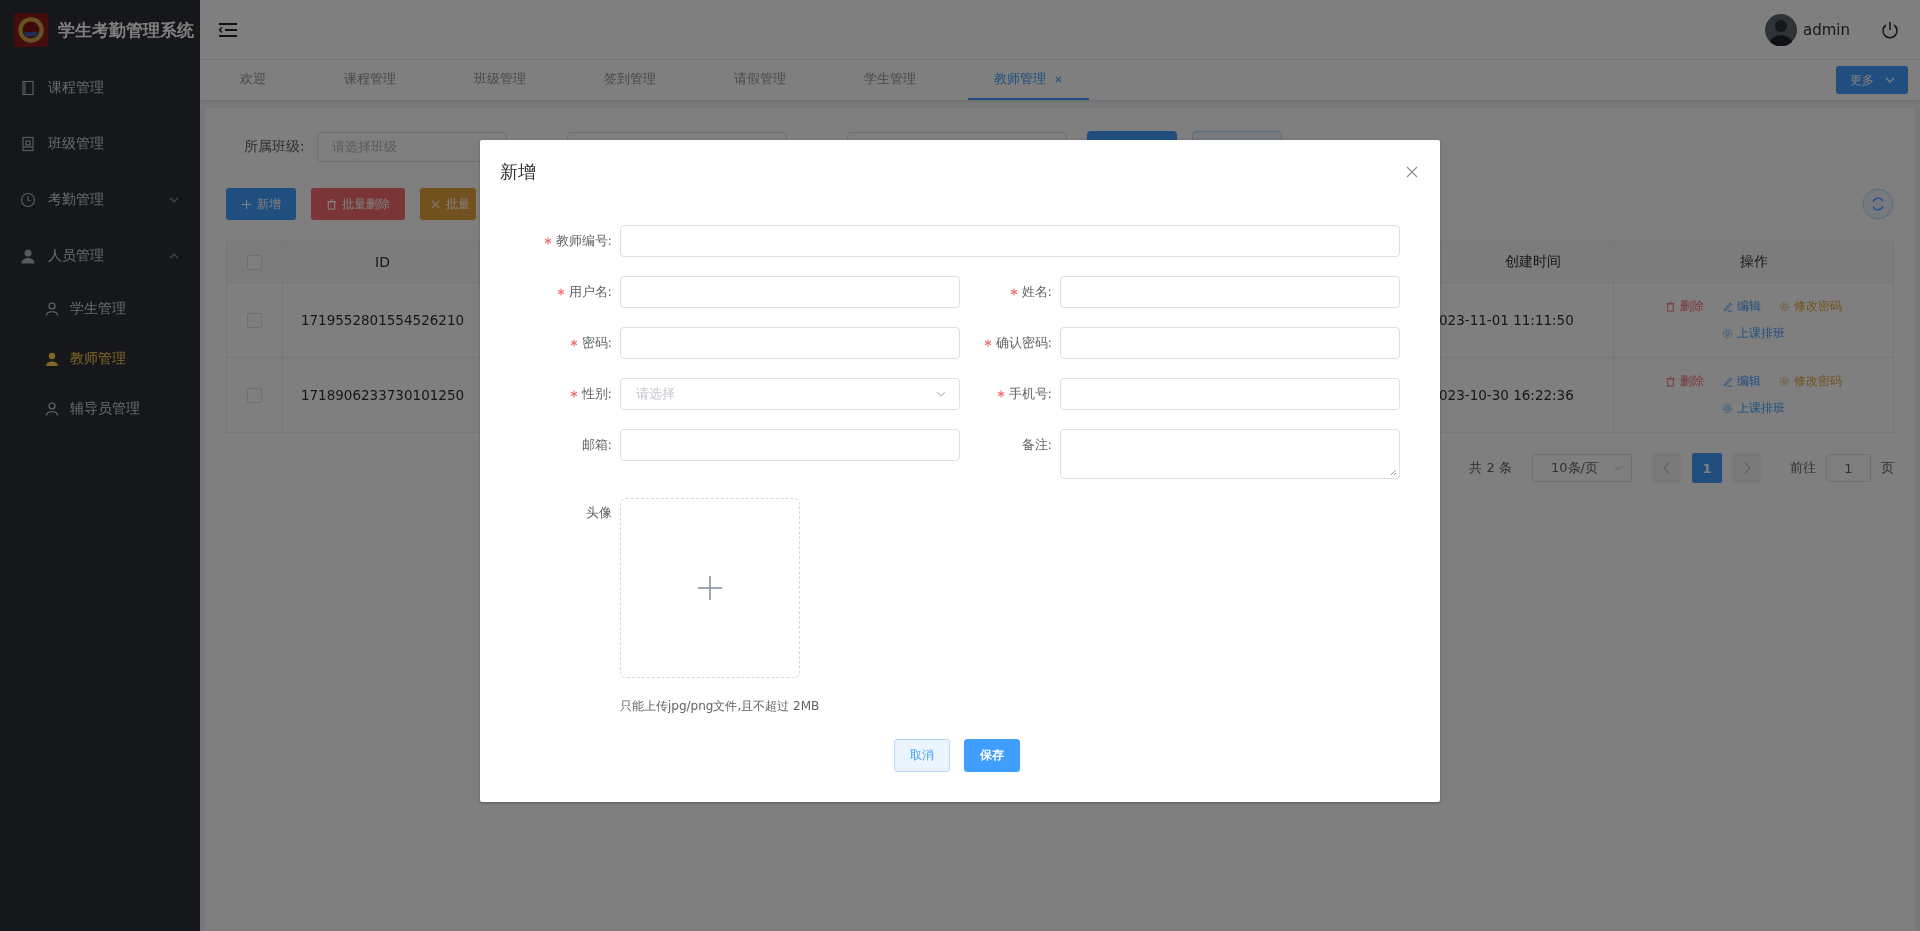  Describe the element at coordinates (1393, 472) in the screenshot. I see `resize-handle-icon` at that location.